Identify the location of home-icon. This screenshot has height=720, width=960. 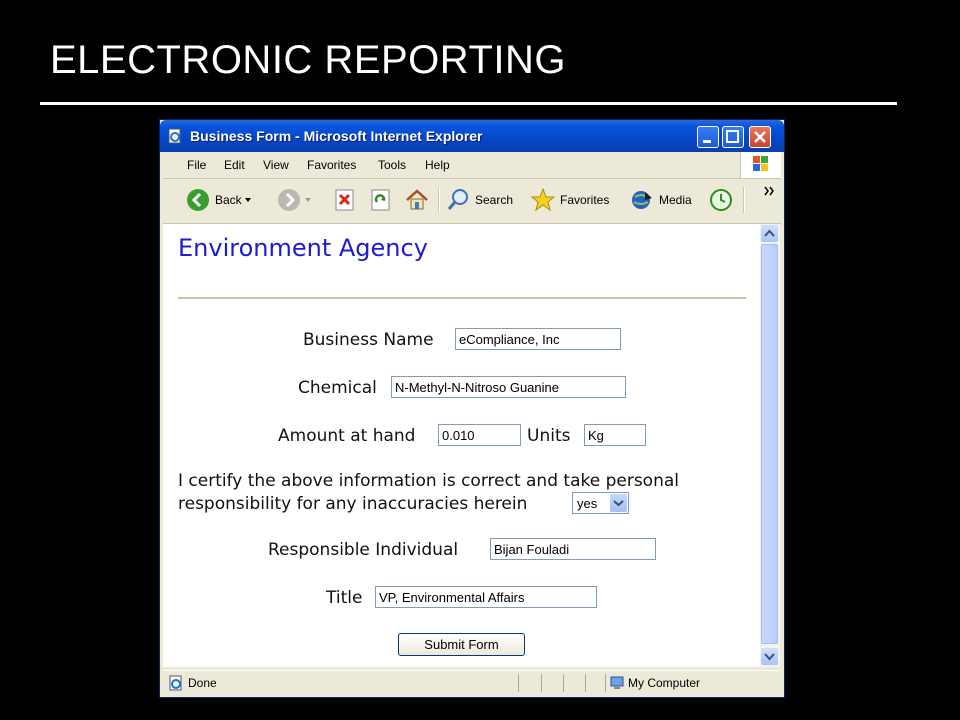
(417, 199).